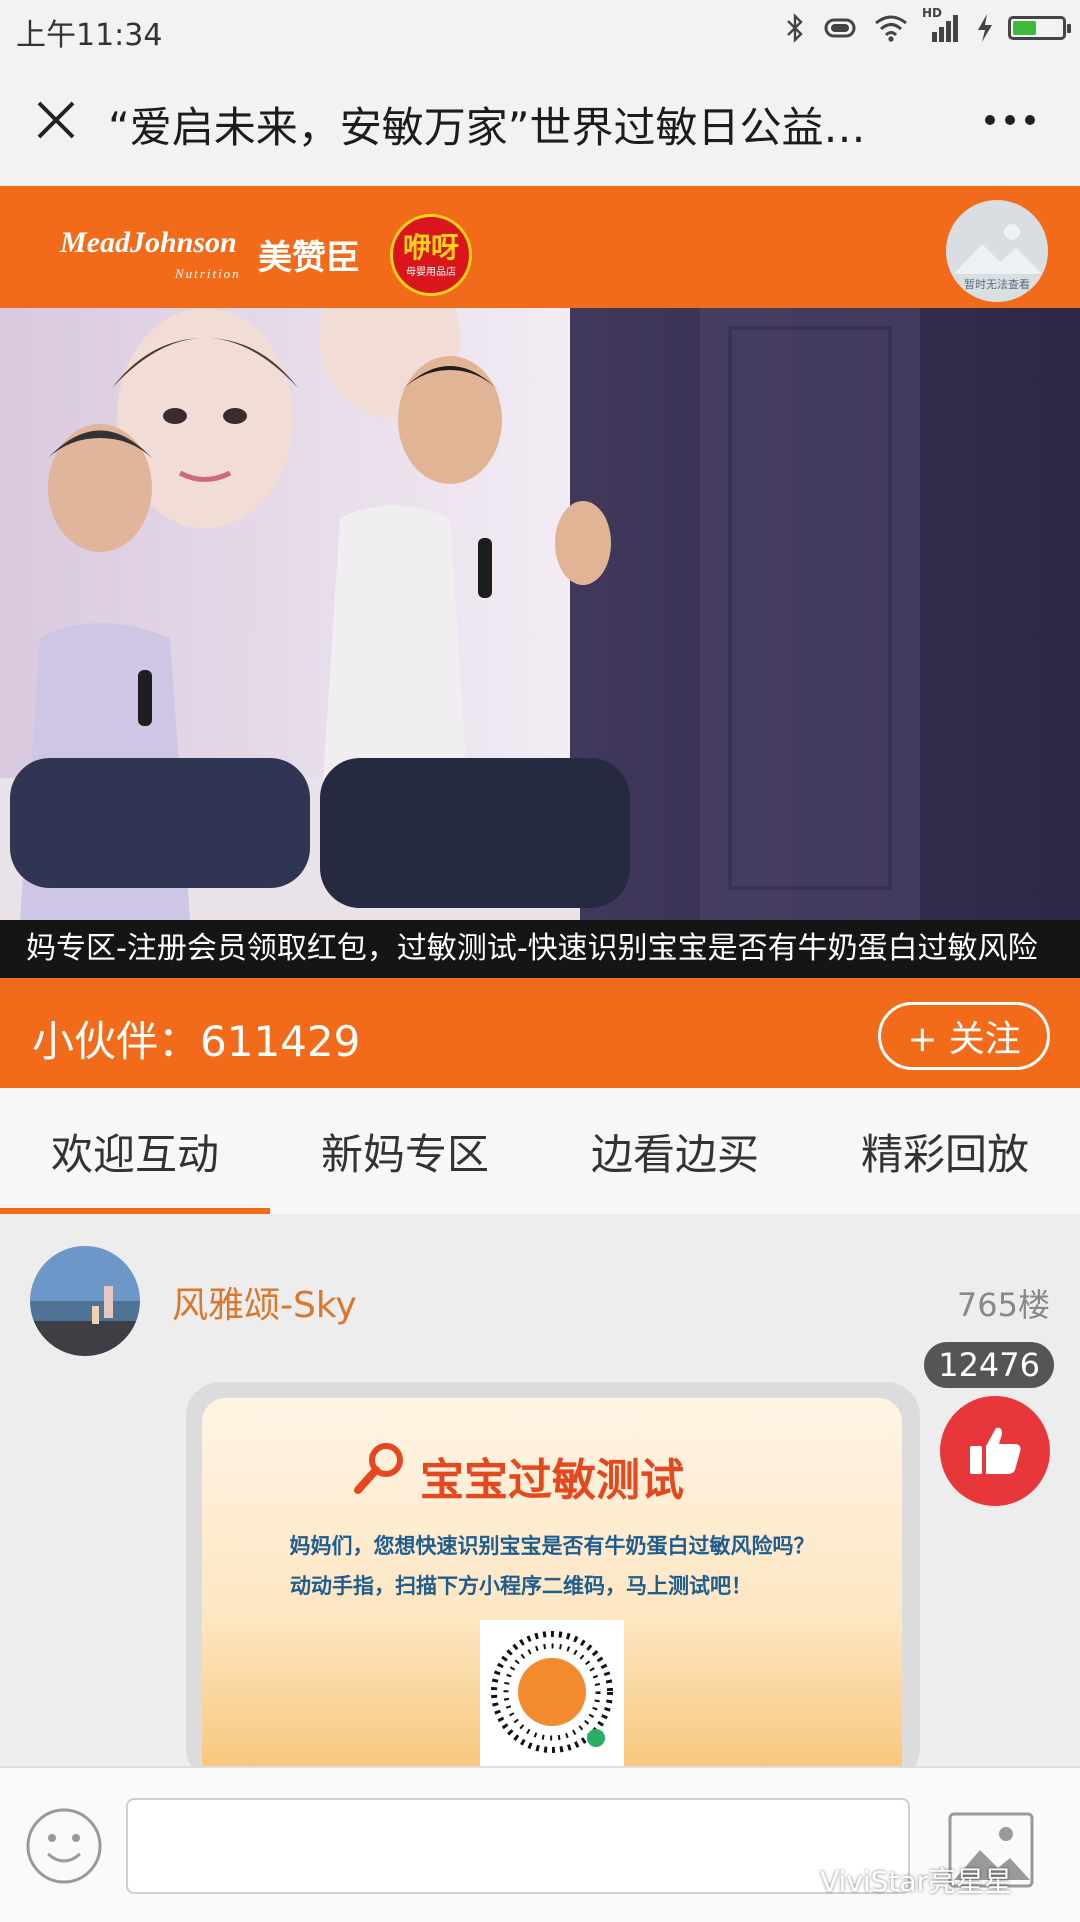  I want to click on thumbs-up-icon, so click(995, 1450).